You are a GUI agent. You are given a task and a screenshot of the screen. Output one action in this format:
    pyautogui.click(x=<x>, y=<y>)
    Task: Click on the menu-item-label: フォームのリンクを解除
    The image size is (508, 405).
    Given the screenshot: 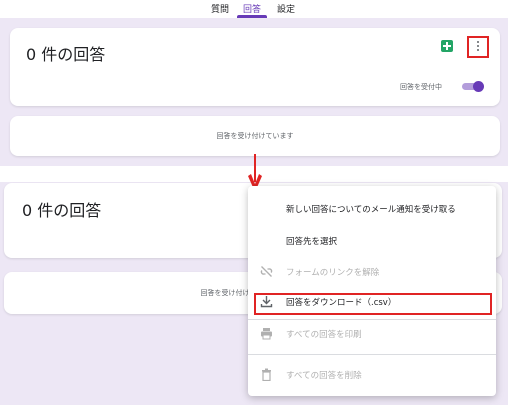 What is the action you would take?
    pyautogui.click(x=333, y=273)
    